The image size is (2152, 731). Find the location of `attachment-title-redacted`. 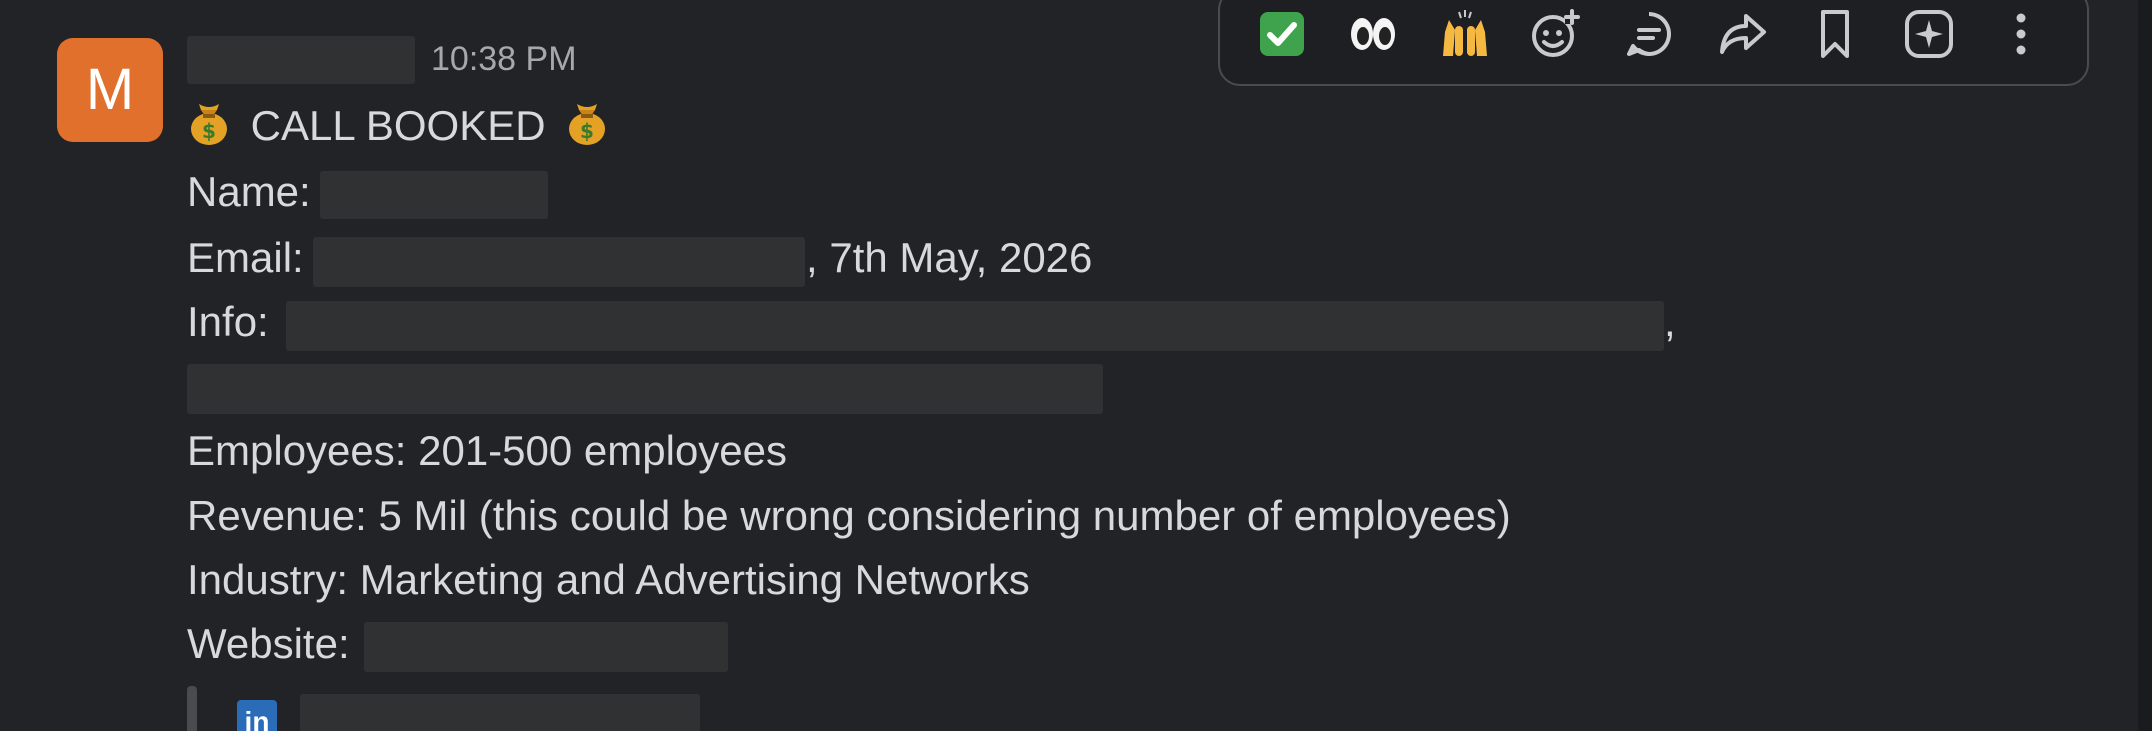

attachment-title-redacted is located at coordinates (500, 712).